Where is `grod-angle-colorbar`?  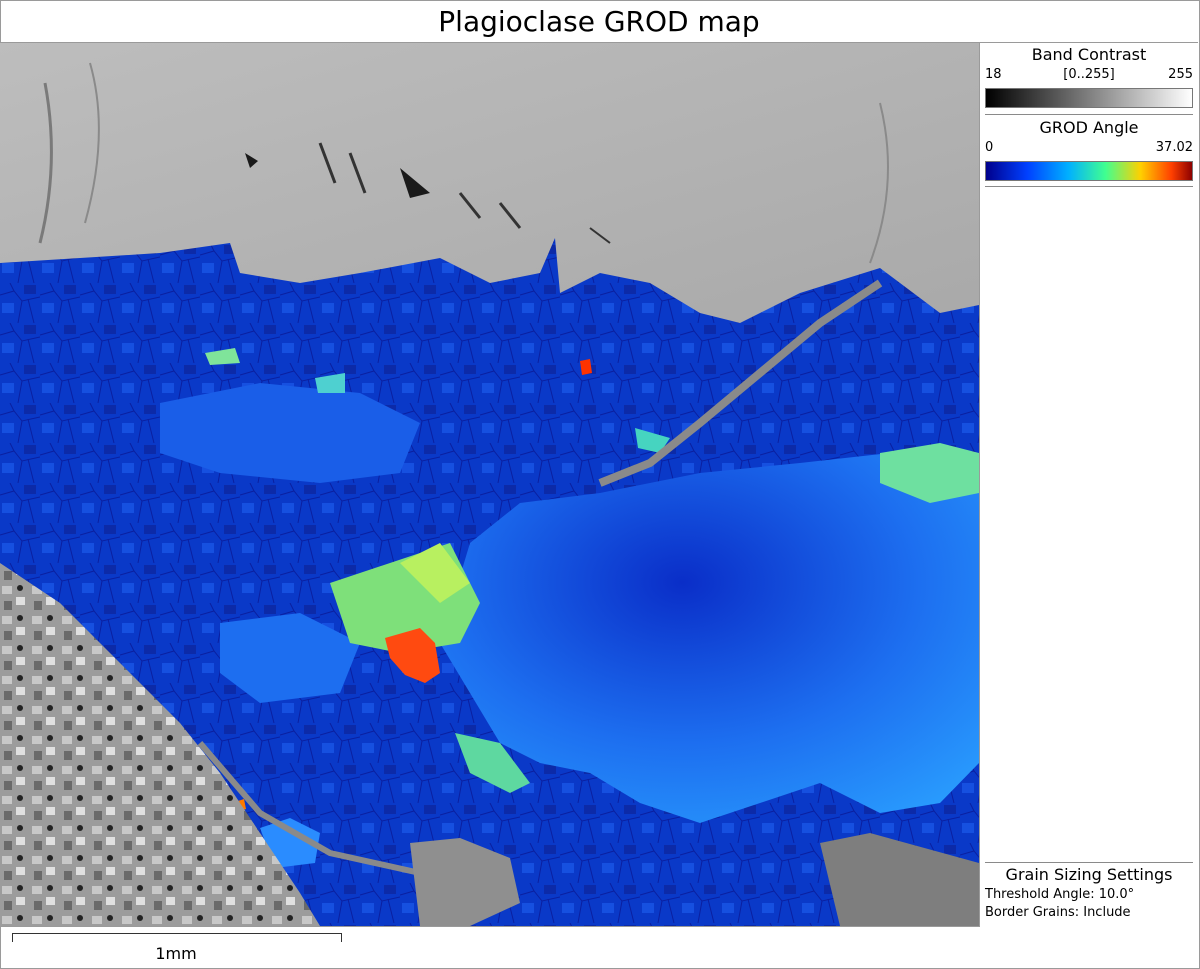 grod-angle-colorbar is located at coordinates (1089, 171).